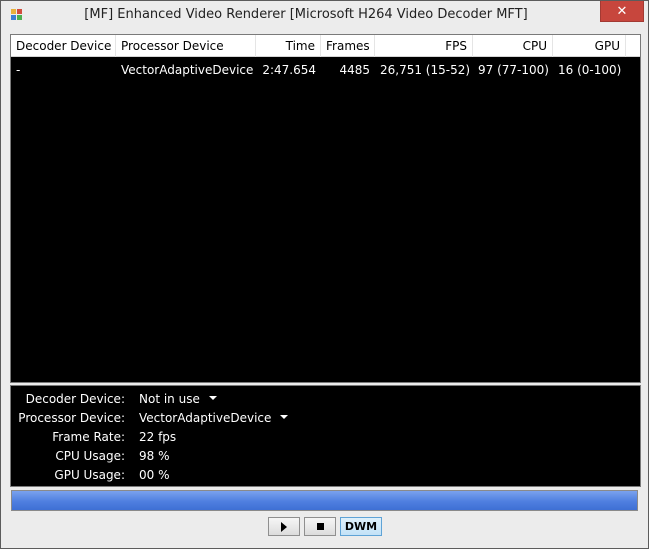  I want to click on cpu-usage-label: CPU Usage:, so click(90, 456).